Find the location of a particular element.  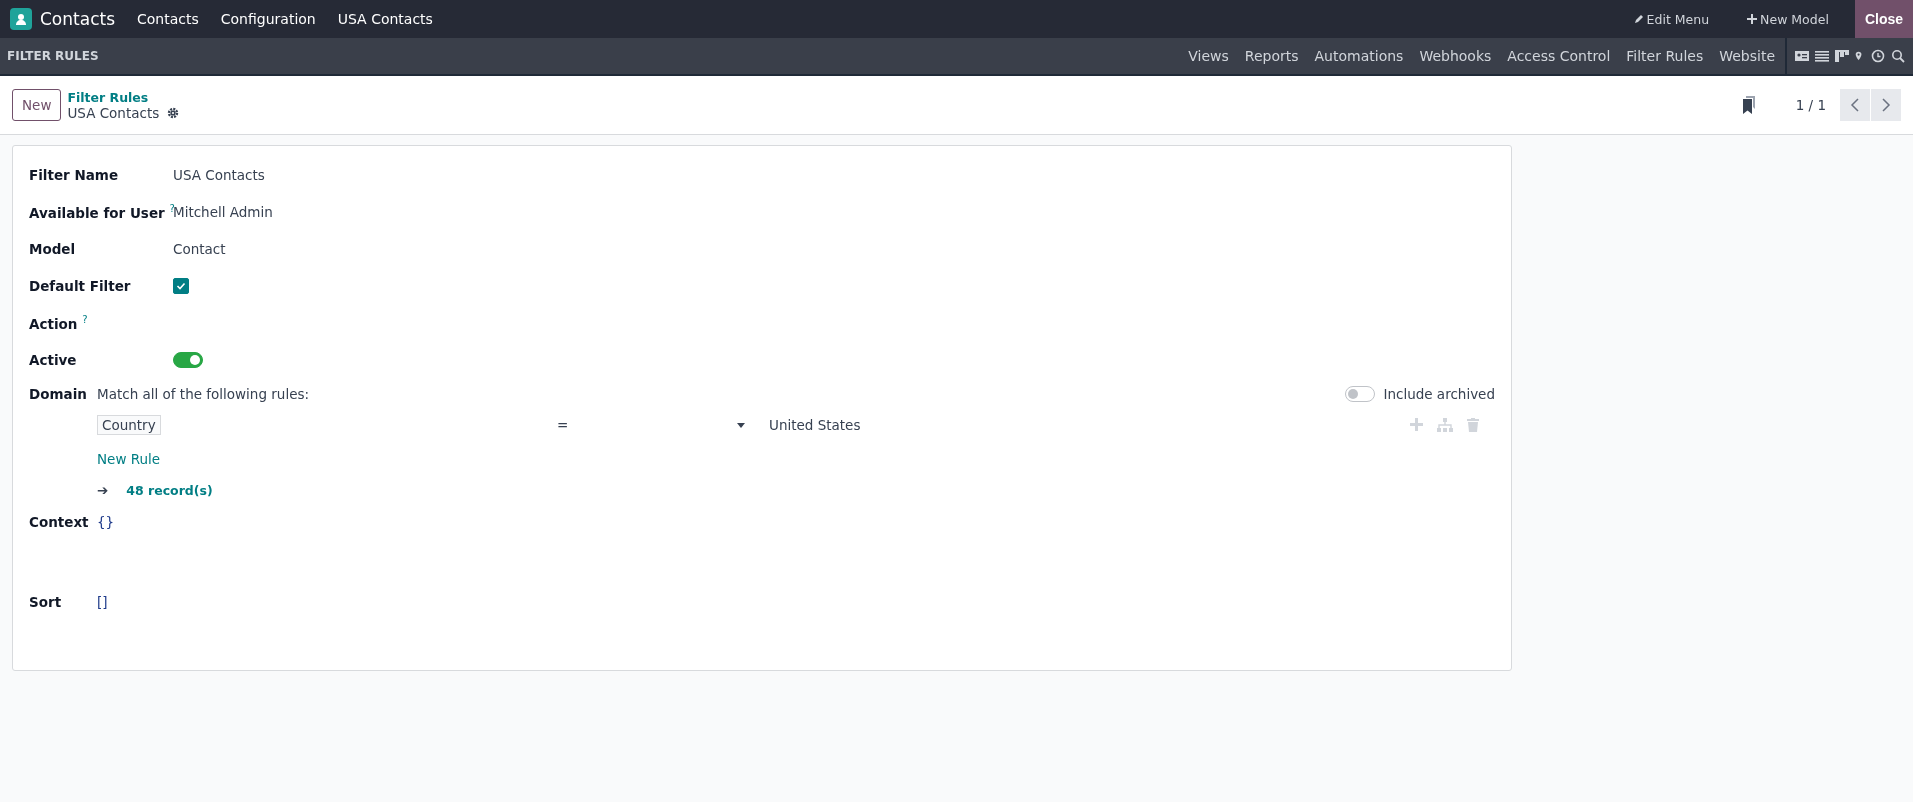

menu-item: Contacts is located at coordinates (168, 19).